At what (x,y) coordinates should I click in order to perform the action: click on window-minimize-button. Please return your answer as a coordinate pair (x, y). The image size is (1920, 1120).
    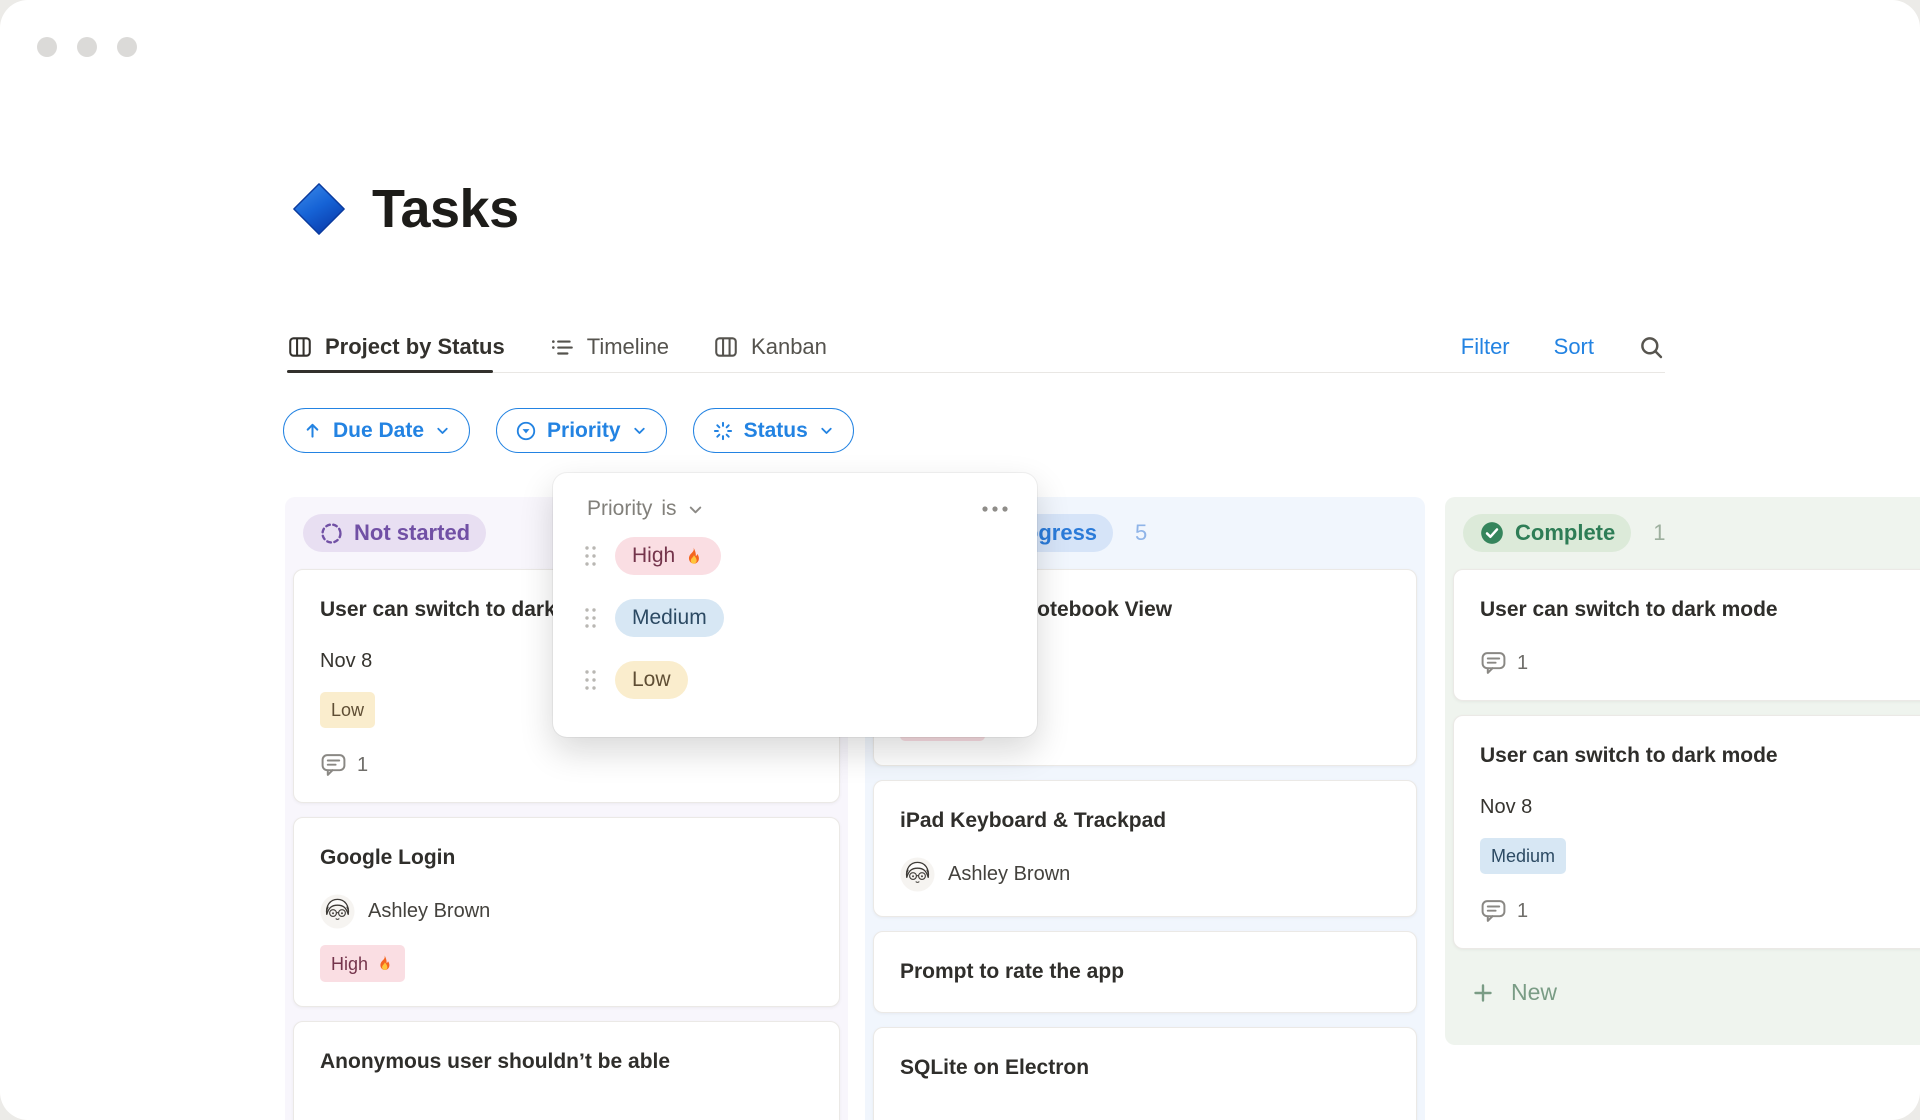
    Looking at the image, I should click on (87, 47).